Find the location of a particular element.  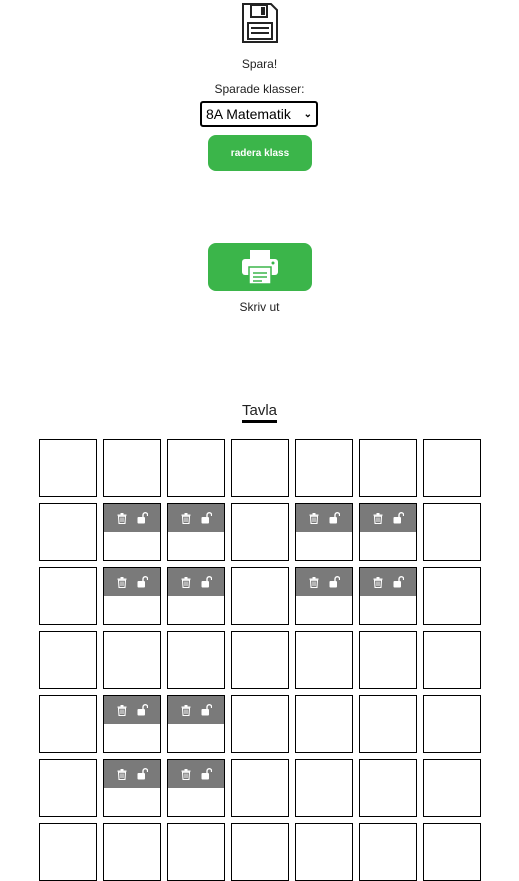

floppy-disk-icon is located at coordinates (260, 23).